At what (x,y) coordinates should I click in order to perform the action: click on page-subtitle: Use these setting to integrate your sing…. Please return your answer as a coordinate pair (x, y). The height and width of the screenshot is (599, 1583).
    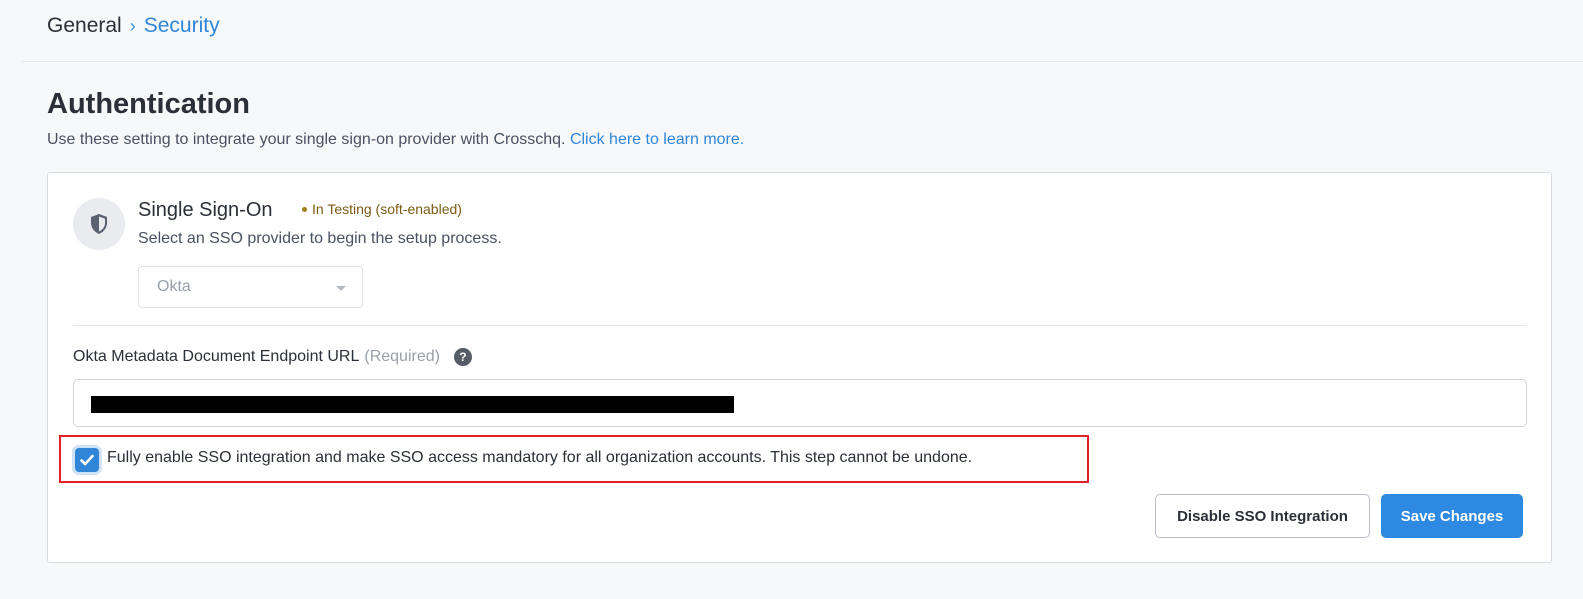
    Looking at the image, I should click on (395, 140).